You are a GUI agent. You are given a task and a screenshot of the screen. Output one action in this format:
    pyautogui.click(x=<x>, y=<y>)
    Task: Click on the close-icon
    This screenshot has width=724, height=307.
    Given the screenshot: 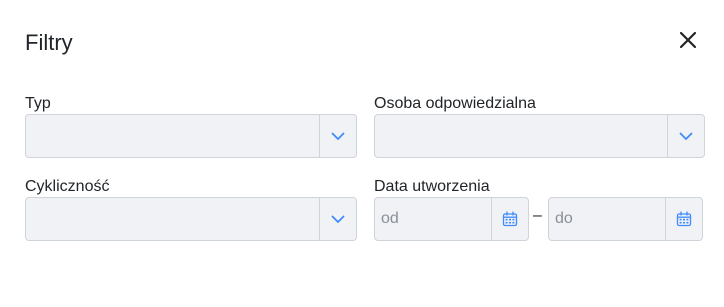 What is the action you would take?
    pyautogui.click(x=688, y=40)
    